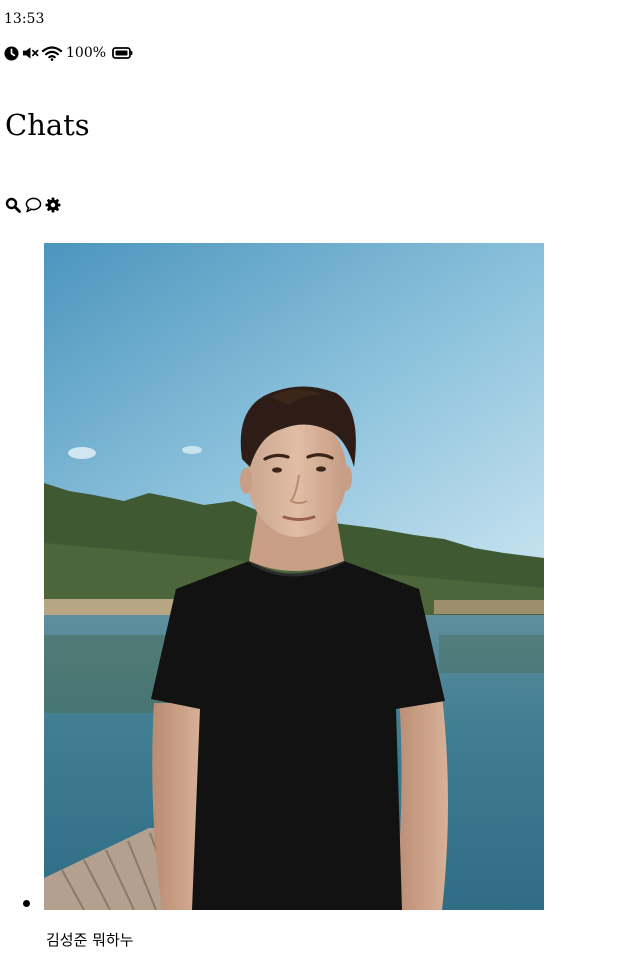 Image resolution: width=628 pixels, height=961 pixels. I want to click on status-bar-icons: 100%, so click(68, 53).